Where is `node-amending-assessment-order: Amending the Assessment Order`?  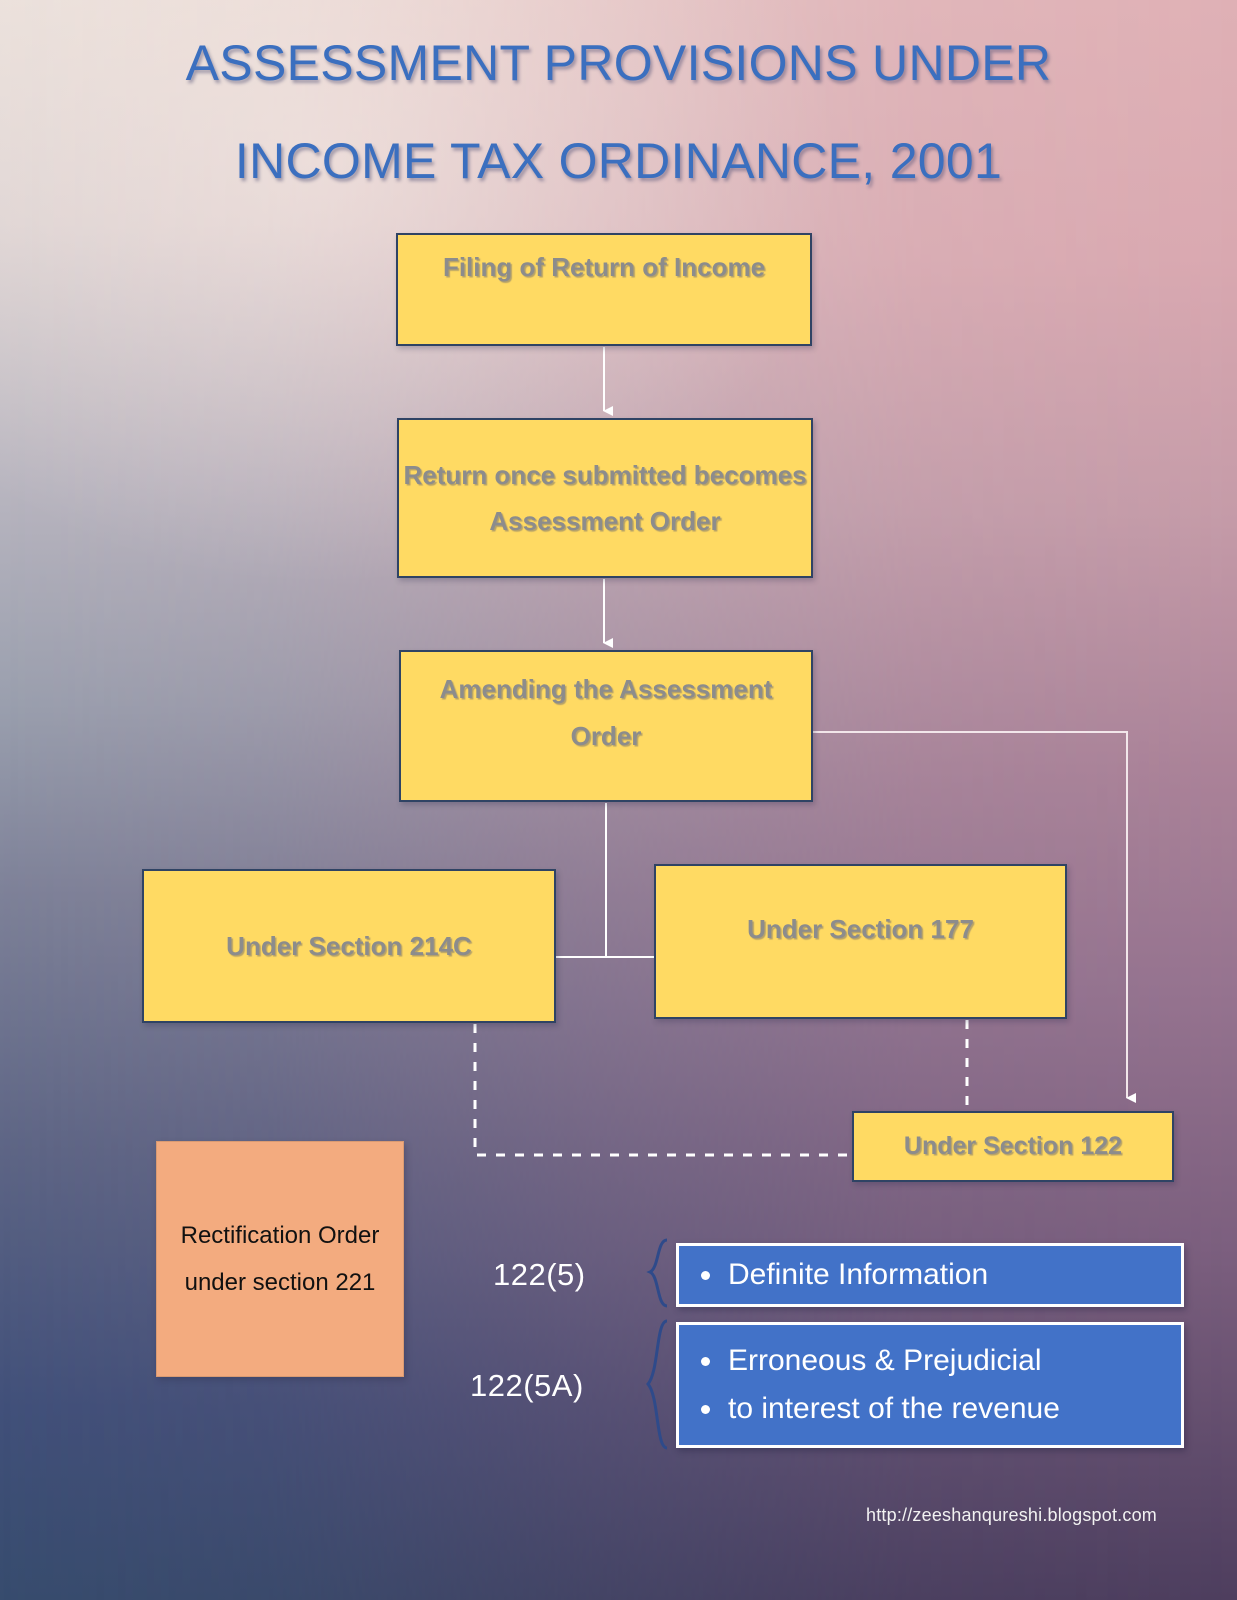
node-amending-assessment-order: Amending the Assessment Order is located at coordinates (606, 726).